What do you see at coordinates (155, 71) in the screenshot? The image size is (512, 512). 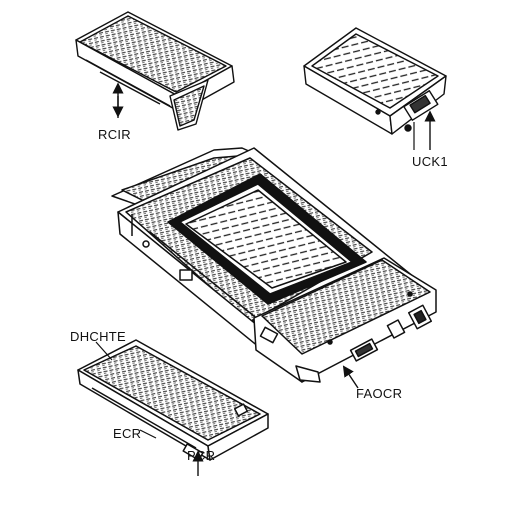 I see `top-left-cartridge` at bounding box center [155, 71].